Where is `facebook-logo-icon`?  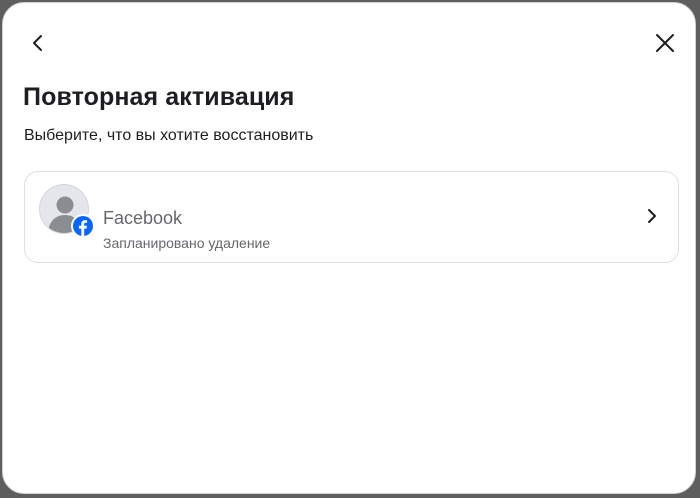 facebook-logo-icon is located at coordinates (83, 226).